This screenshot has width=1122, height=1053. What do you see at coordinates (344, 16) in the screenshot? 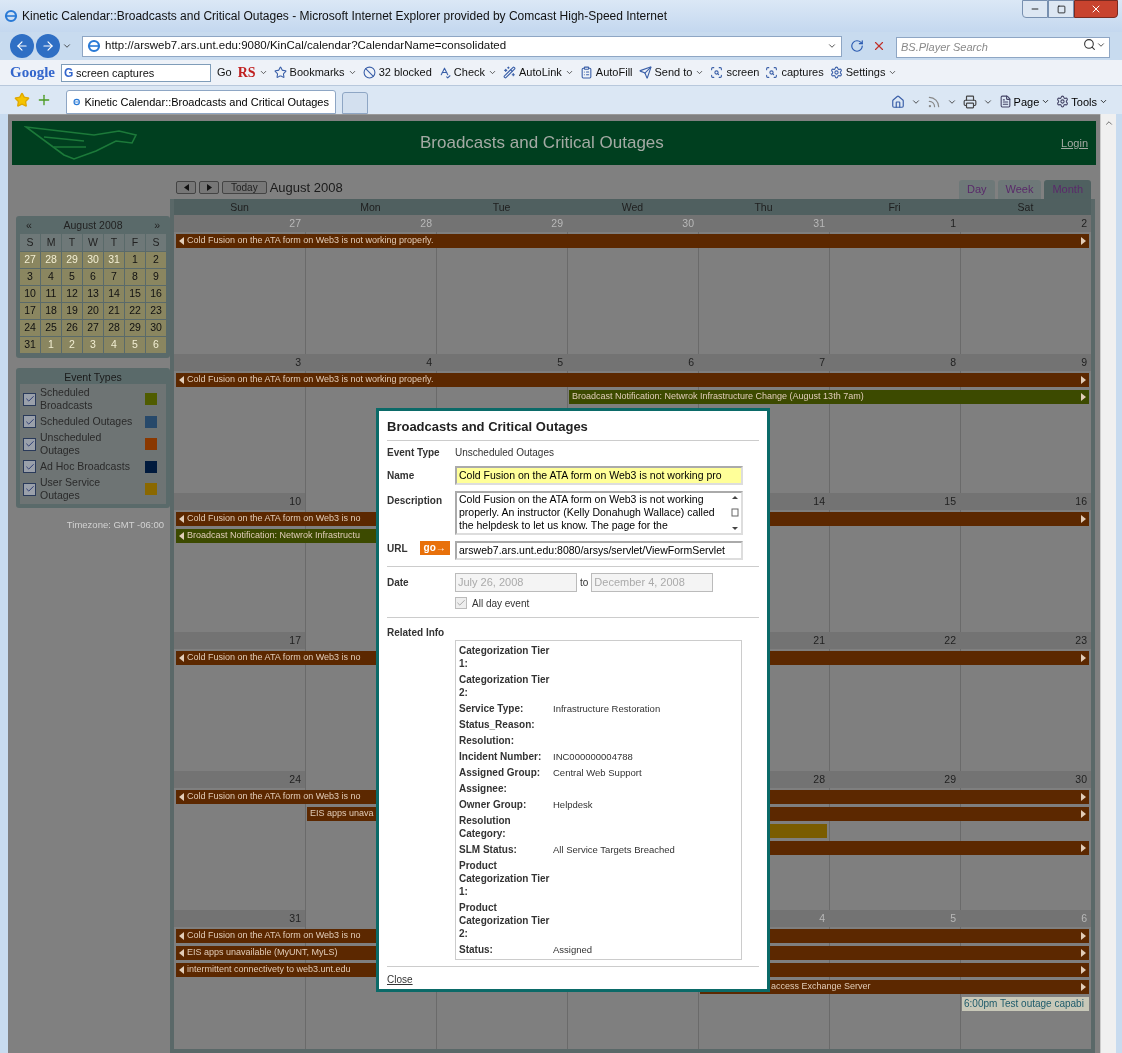
I see `window-title: Kinetic Calendar::Broadcasts and Critical Outages - Microsoft Internet Explorer provided by Comcast High-Speed Internet` at bounding box center [344, 16].